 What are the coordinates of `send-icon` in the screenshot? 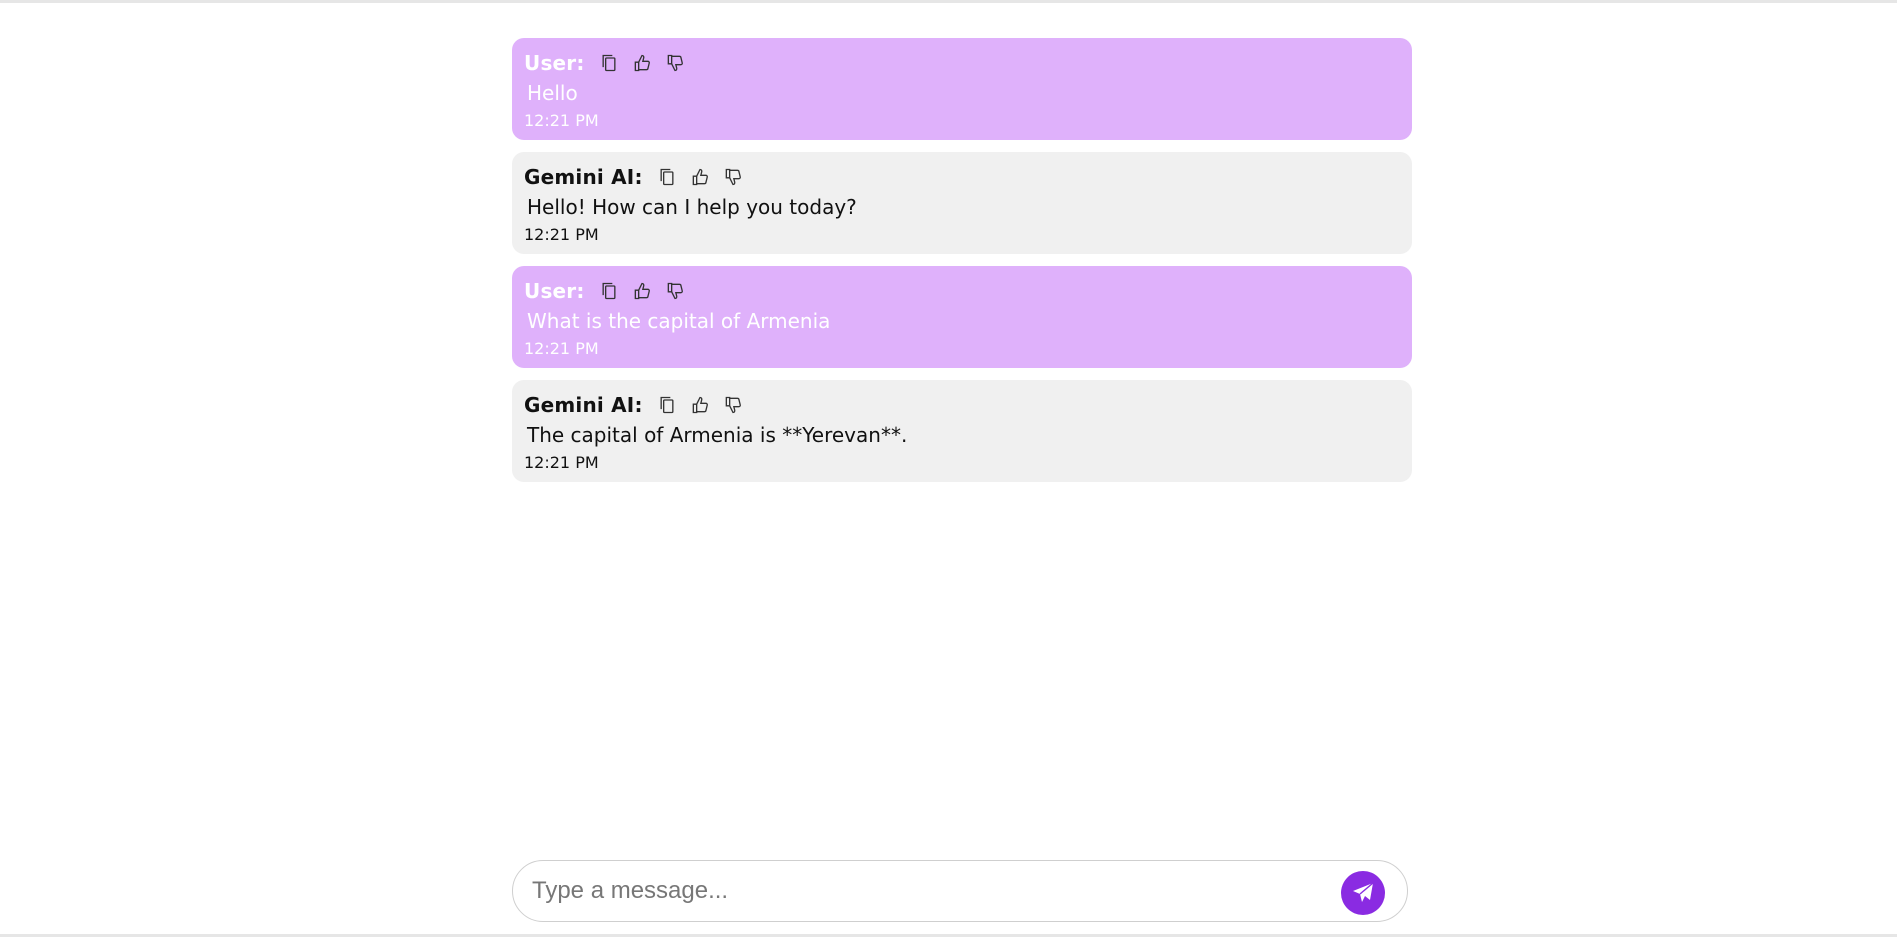 It's located at (1363, 892).